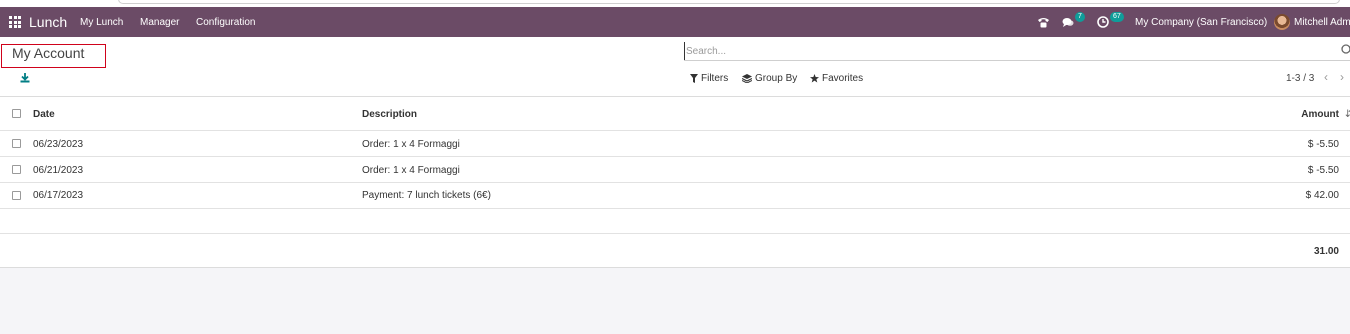 The height and width of the screenshot is (334, 1350). I want to click on app-name: Lunch, so click(48, 22).